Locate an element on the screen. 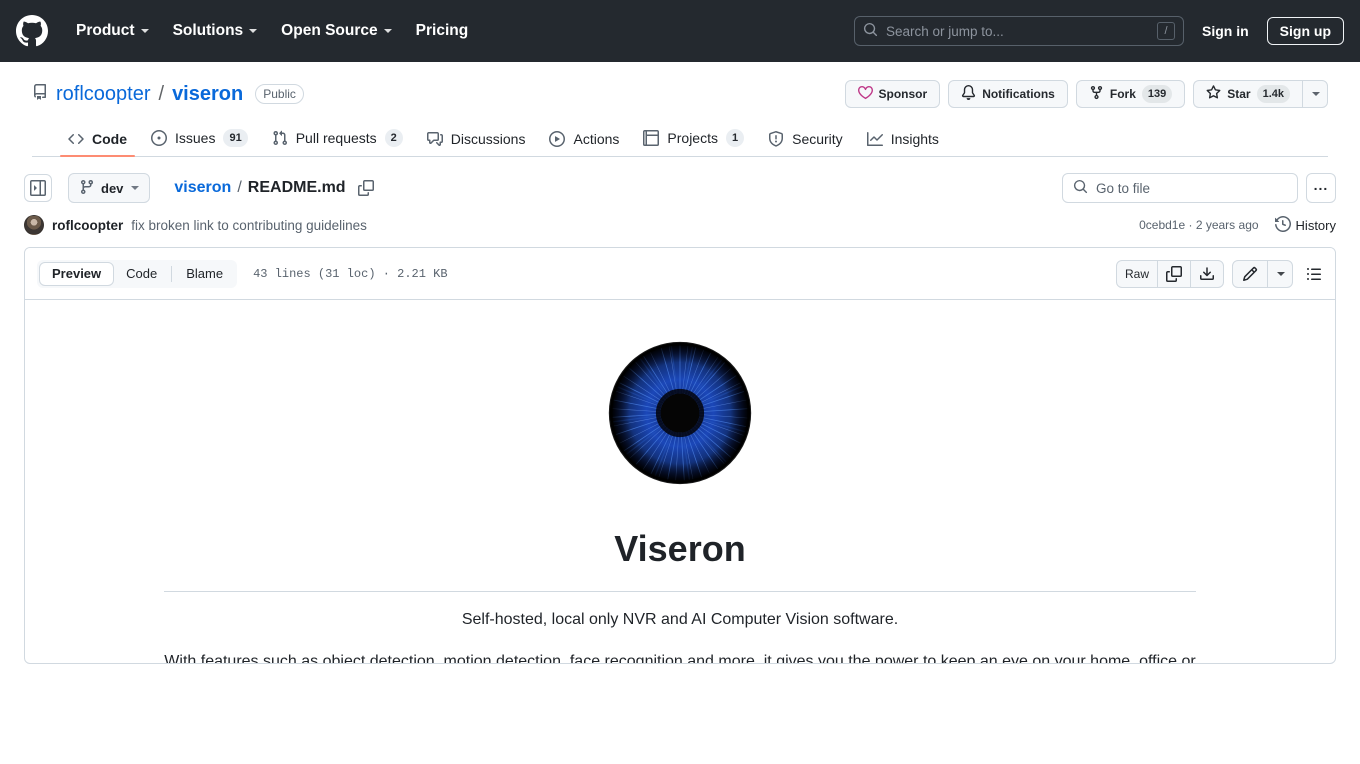 The height and width of the screenshot is (764, 1360). sponsor-button: Sponsor is located at coordinates (892, 94).